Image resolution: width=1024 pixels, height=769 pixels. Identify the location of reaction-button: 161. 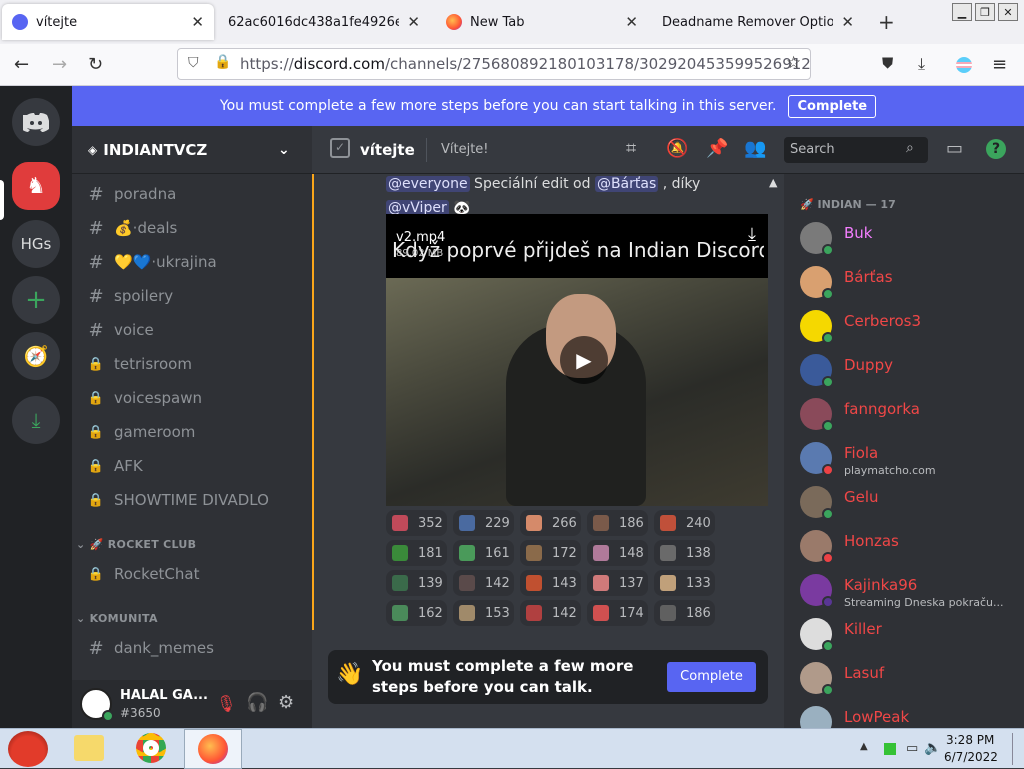
(483, 553).